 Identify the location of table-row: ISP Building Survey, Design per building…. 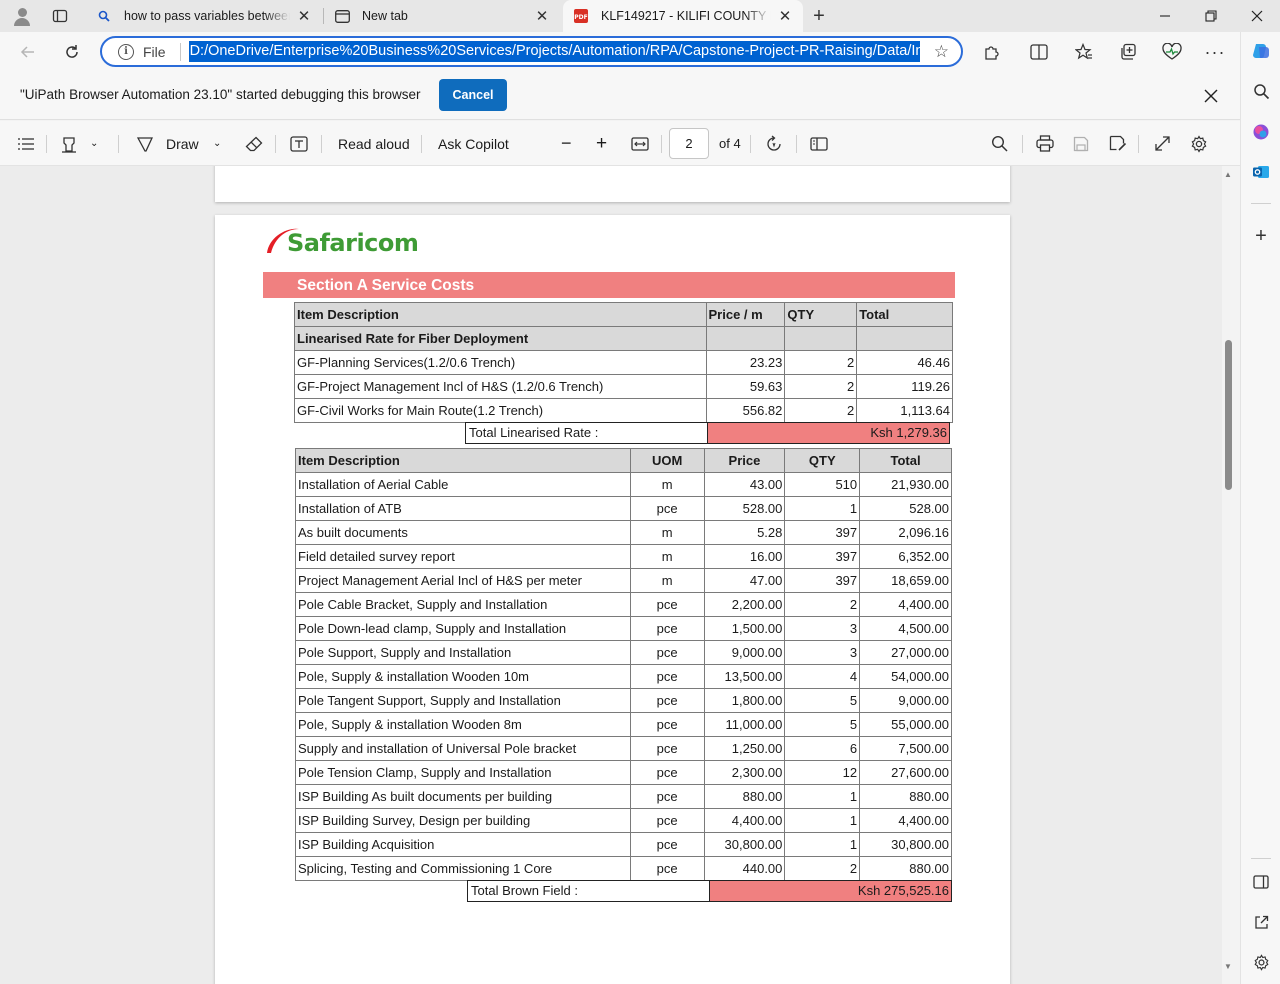
(623, 820).